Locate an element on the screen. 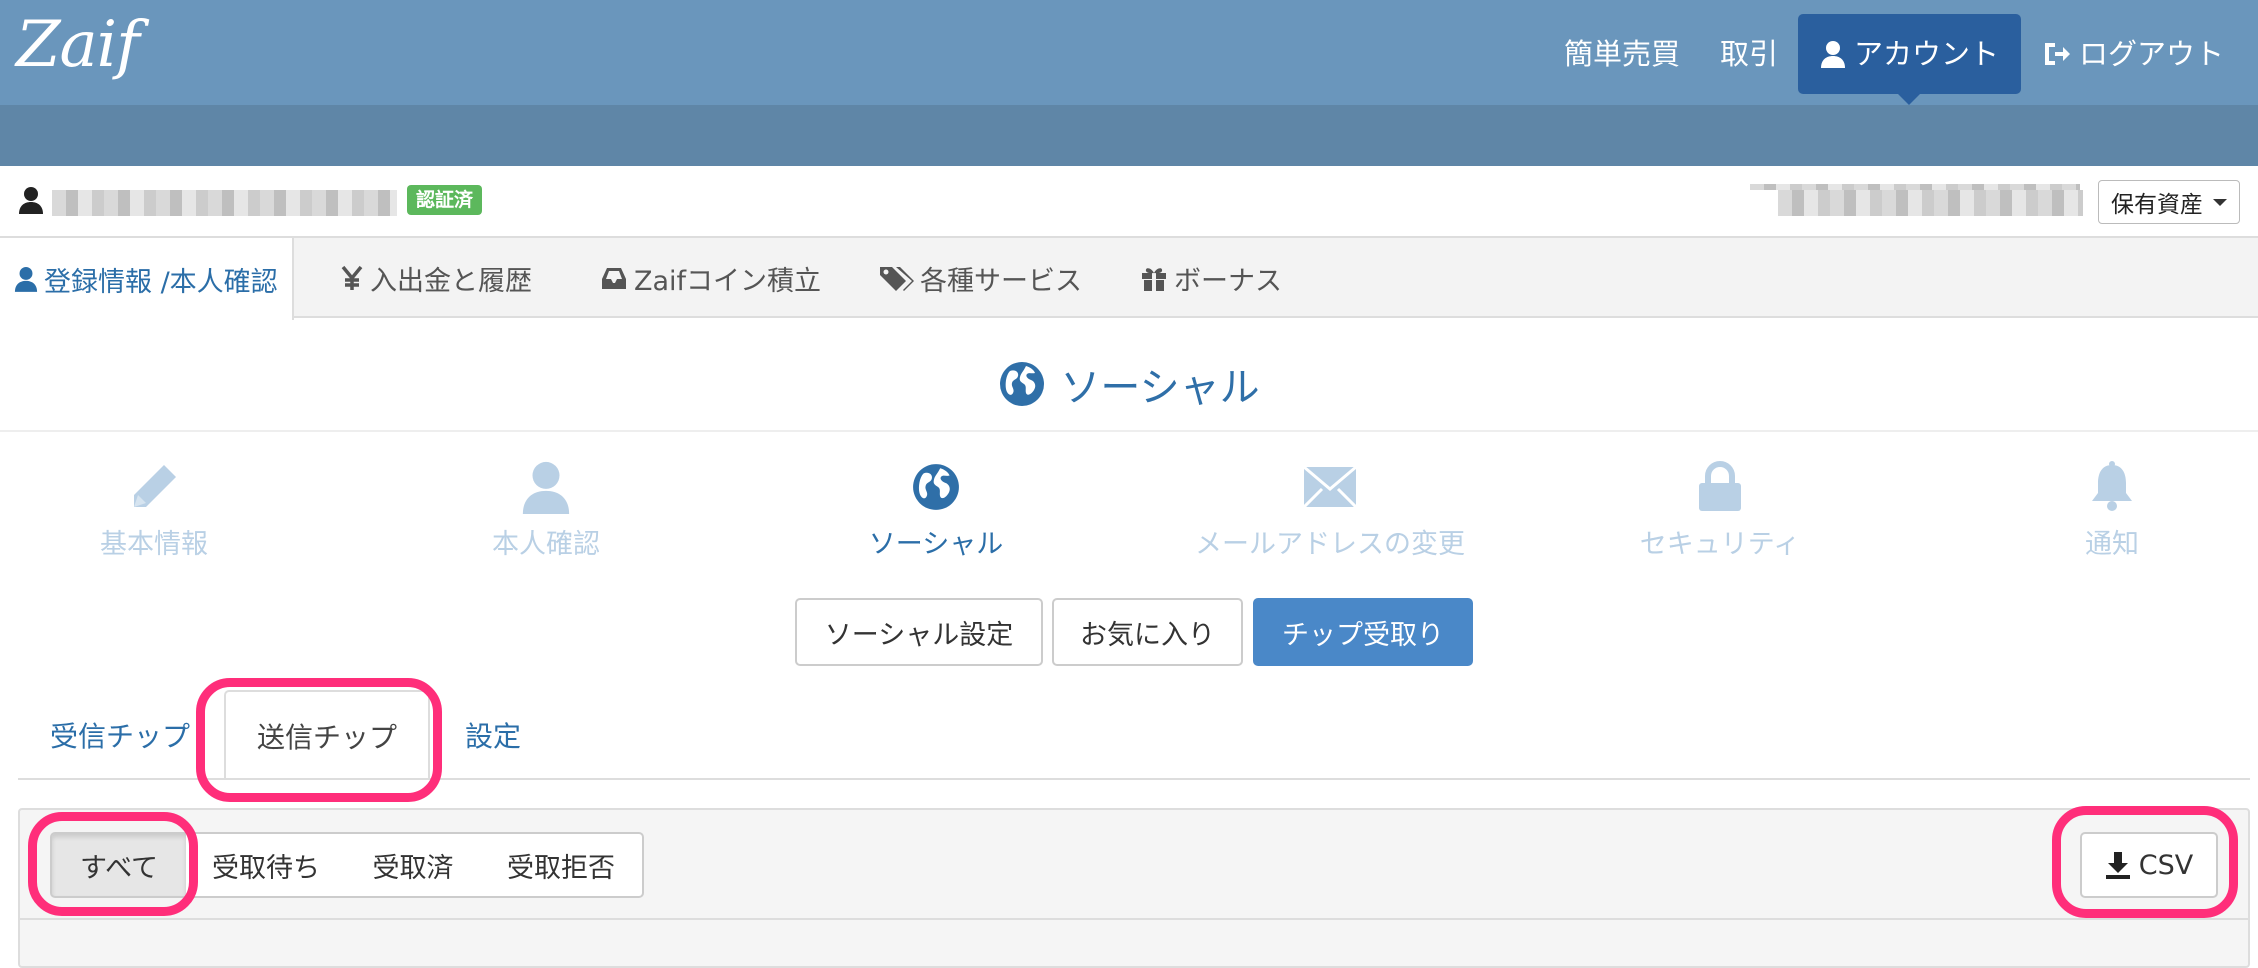 This screenshot has width=2258, height=968. inbox-icon is located at coordinates (614, 278).